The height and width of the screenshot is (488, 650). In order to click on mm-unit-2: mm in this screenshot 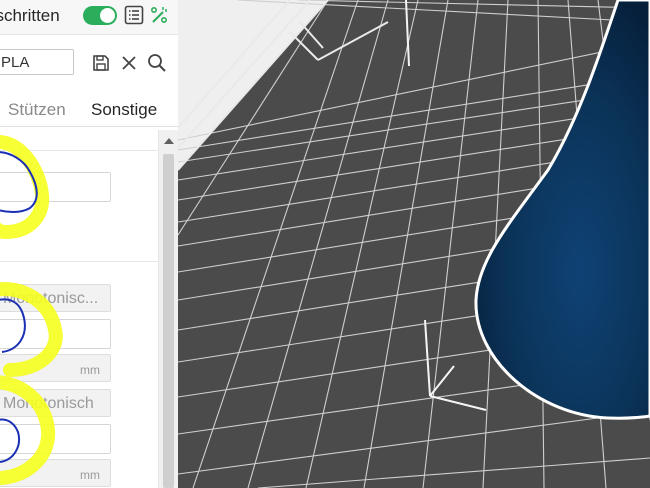, I will do `click(90, 475)`.